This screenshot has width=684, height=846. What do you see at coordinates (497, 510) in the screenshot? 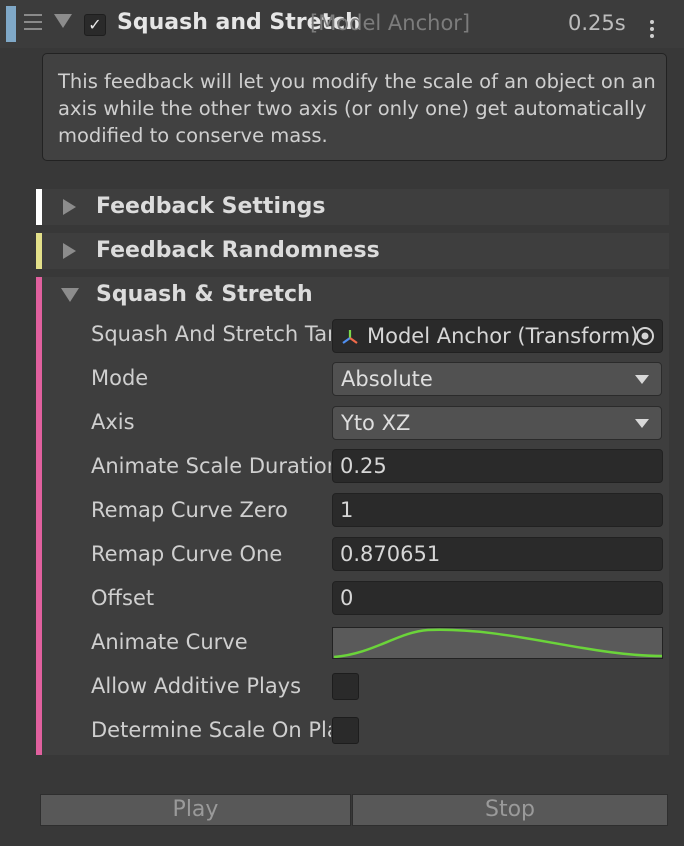
I see `remap-curve-zero-field: 1` at bounding box center [497, 510].